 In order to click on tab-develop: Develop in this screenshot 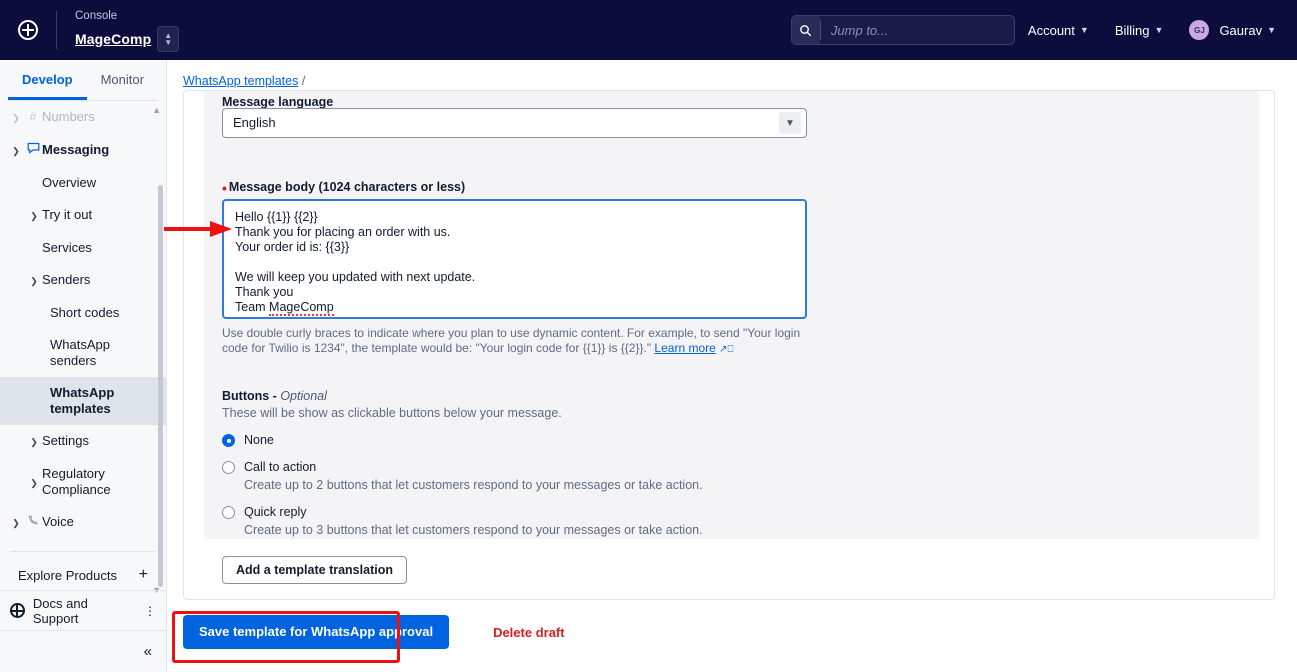, I will do `click(47, 80)`.